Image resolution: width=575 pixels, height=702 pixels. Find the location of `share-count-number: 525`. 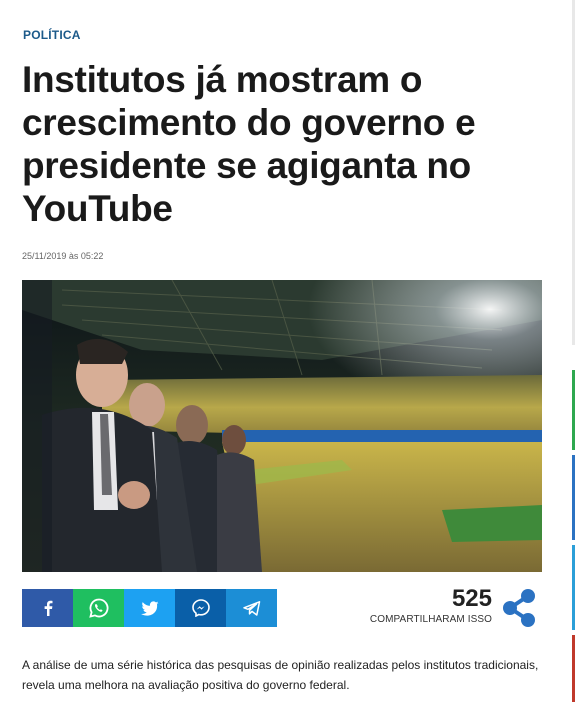

share-count-number: 525 is located at coordinates (471, 598).